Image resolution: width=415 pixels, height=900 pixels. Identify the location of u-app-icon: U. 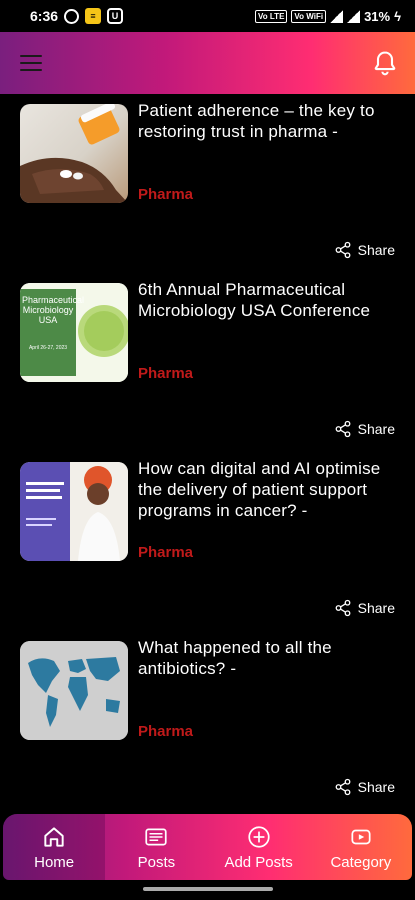
(115, 16).